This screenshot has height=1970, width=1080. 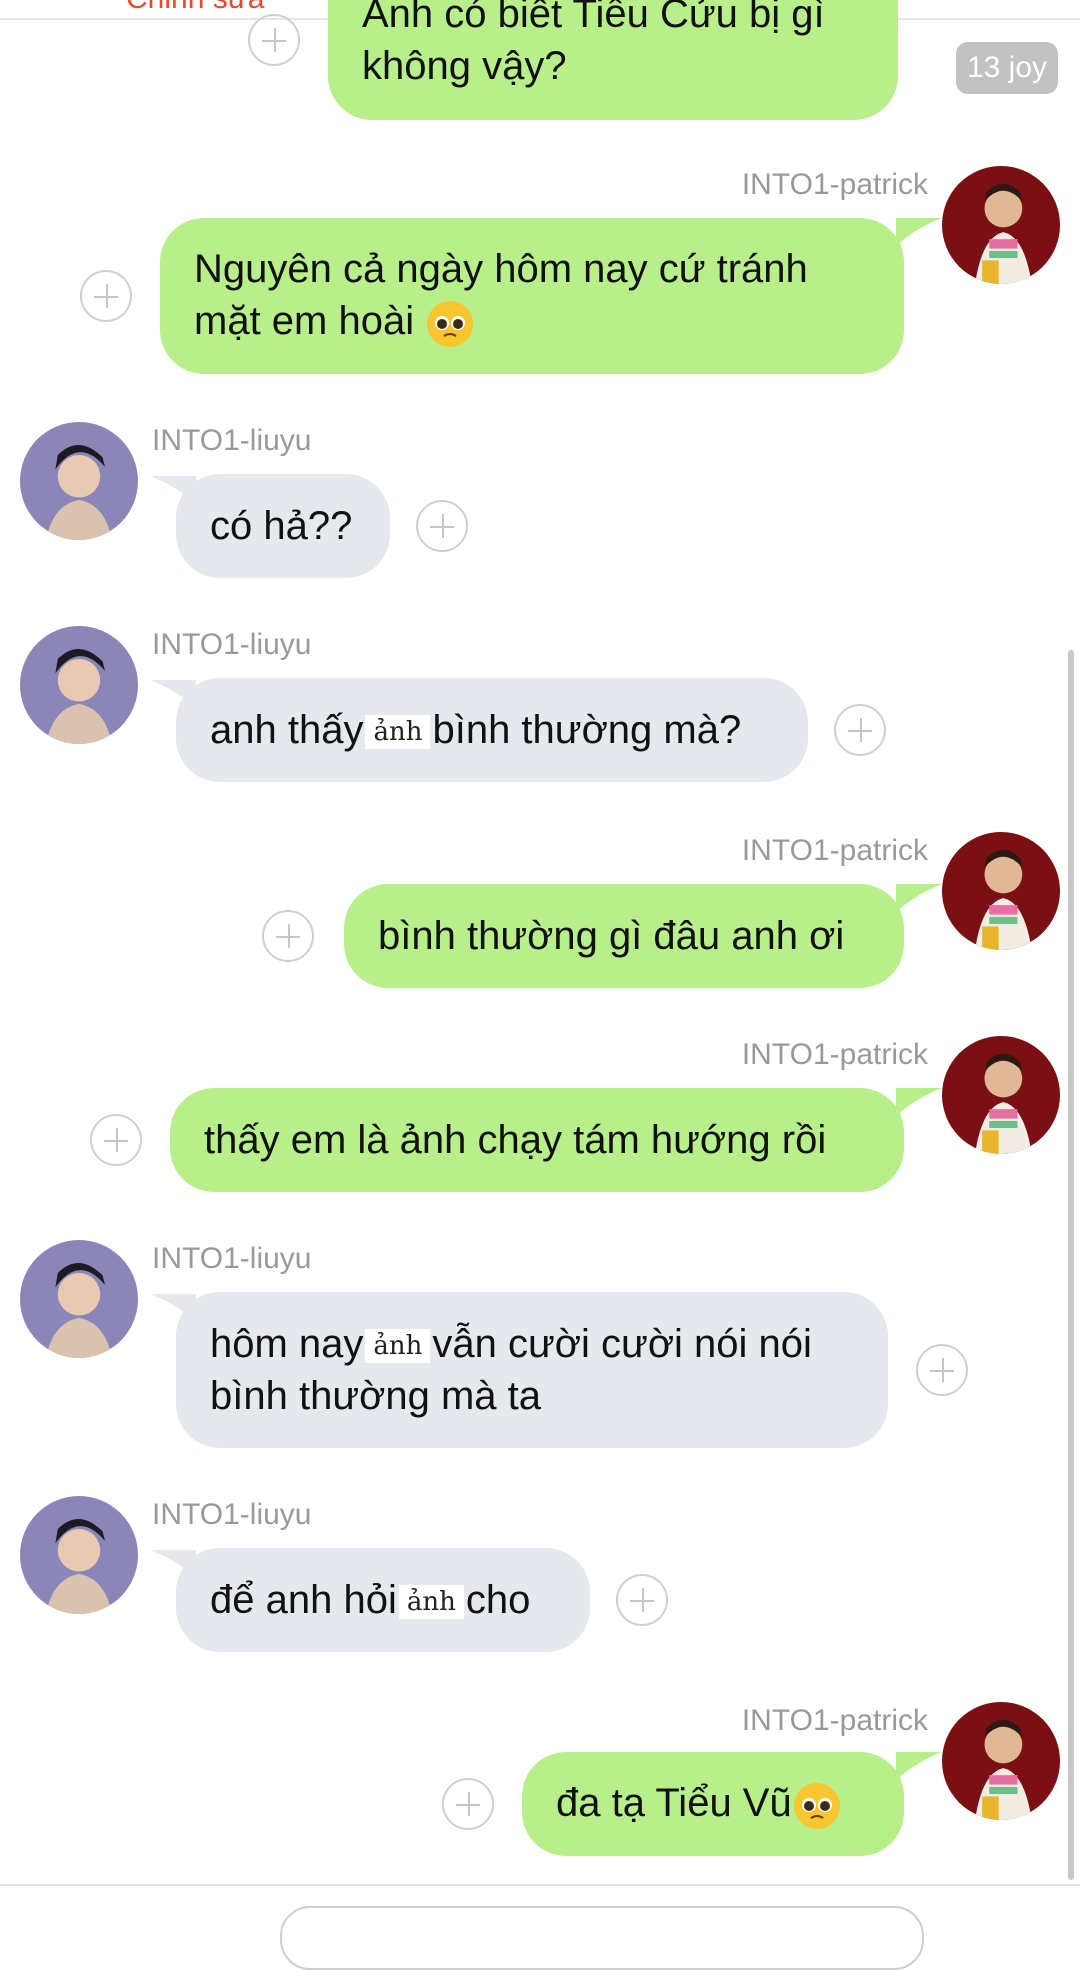 What do you see at coordinates (613, 60) in the screenshot?
I see `message-bubble: Anh có biết Tiểu Cửu bị gì không vậy?` at bounding box center [613, 60].